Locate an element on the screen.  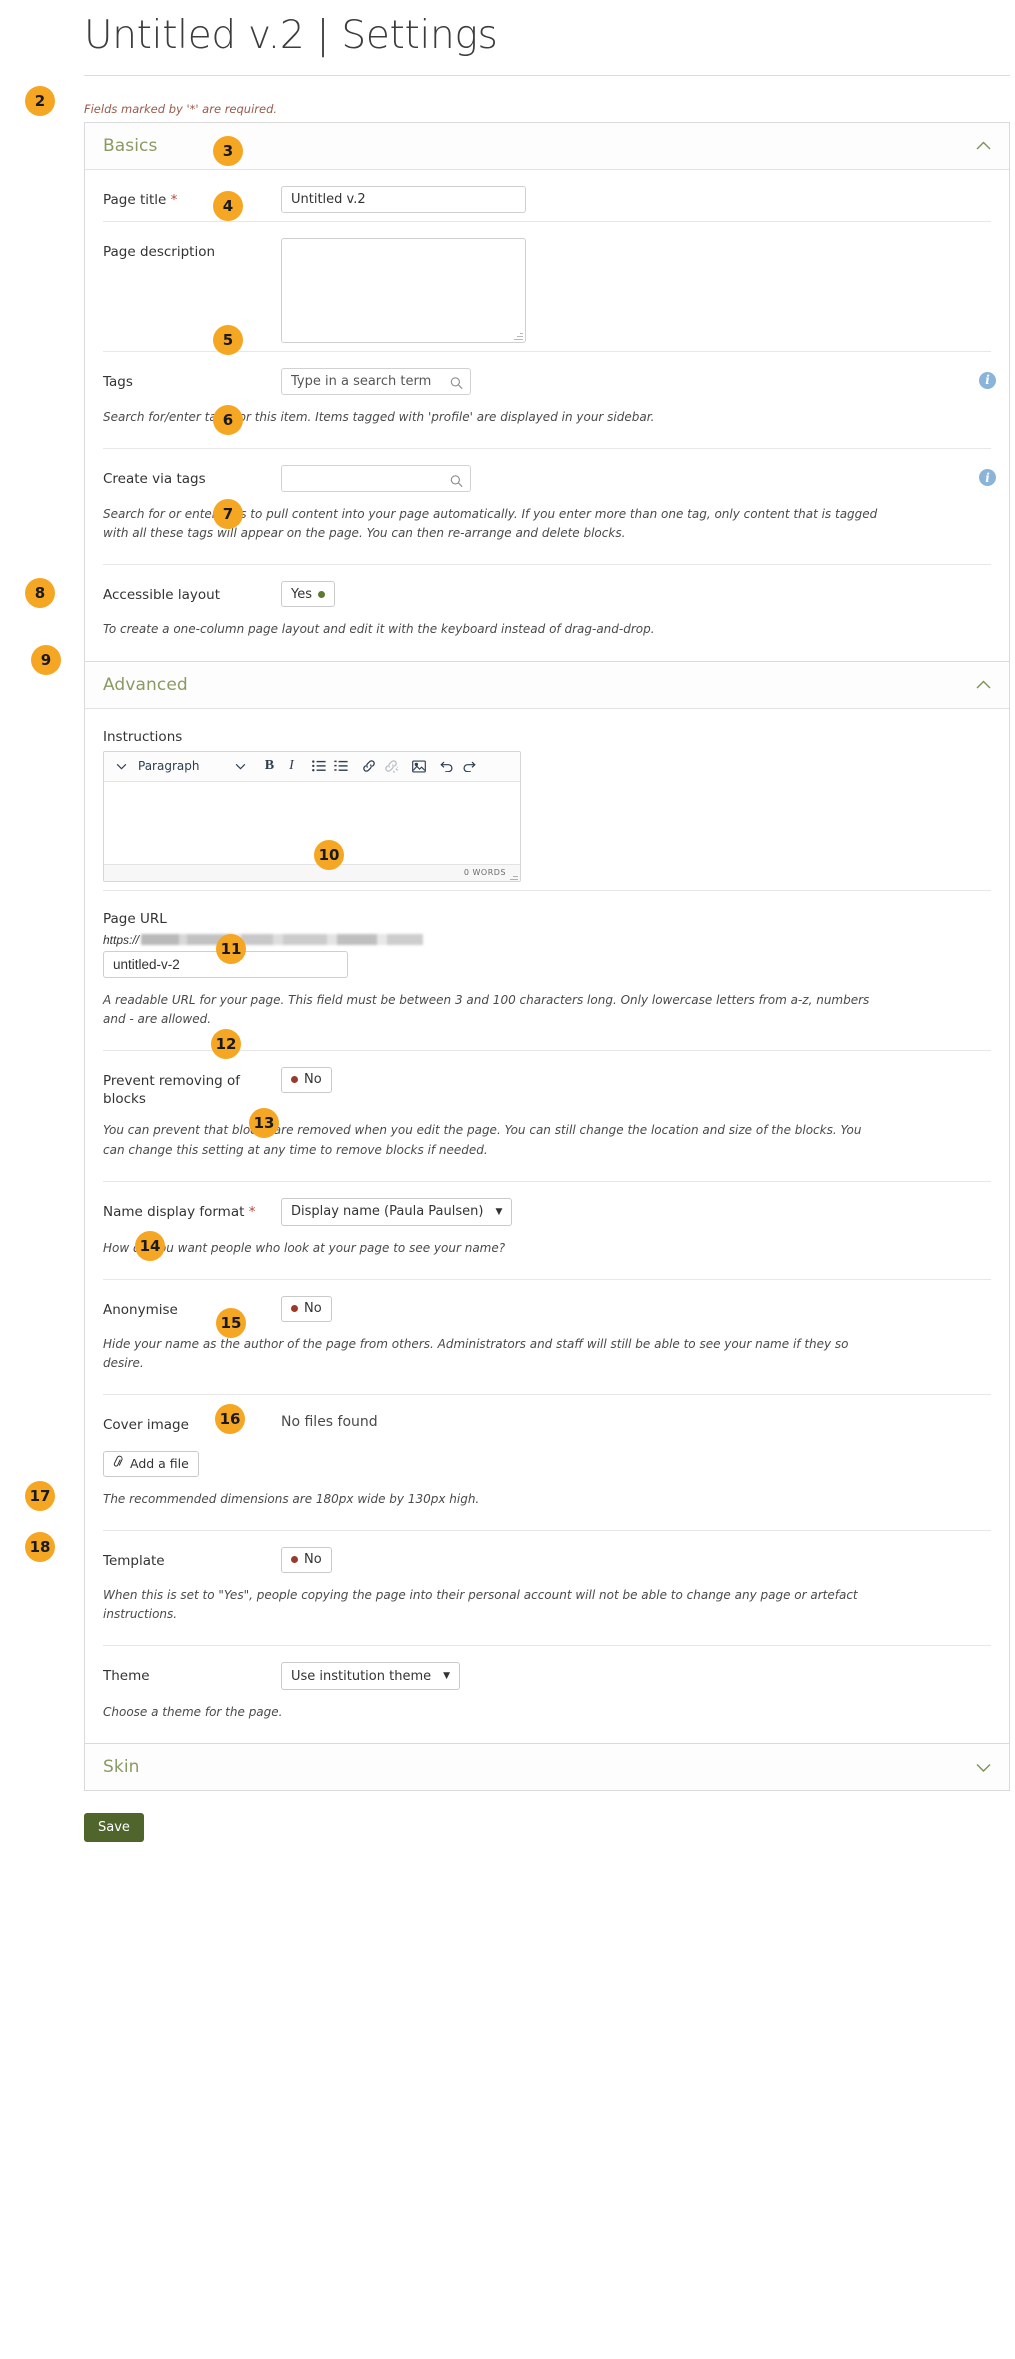
cover-image-status: No files found is located at coordinates (329, 1422).